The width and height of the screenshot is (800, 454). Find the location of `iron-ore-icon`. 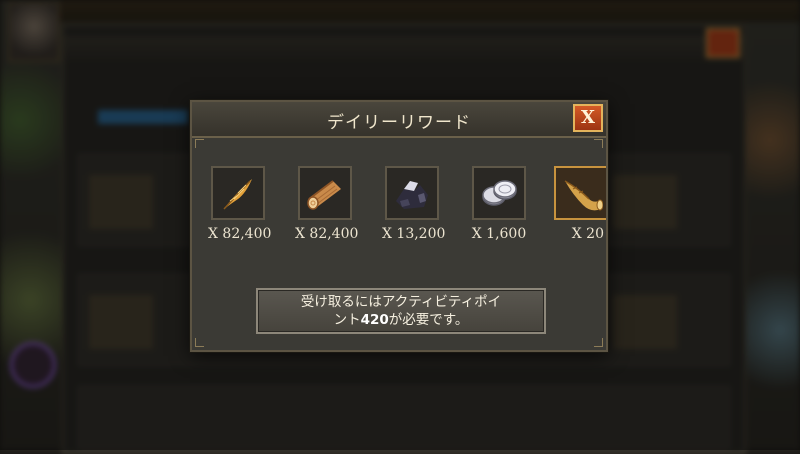

iron-ore-icon is located at coordinates (412, 195).